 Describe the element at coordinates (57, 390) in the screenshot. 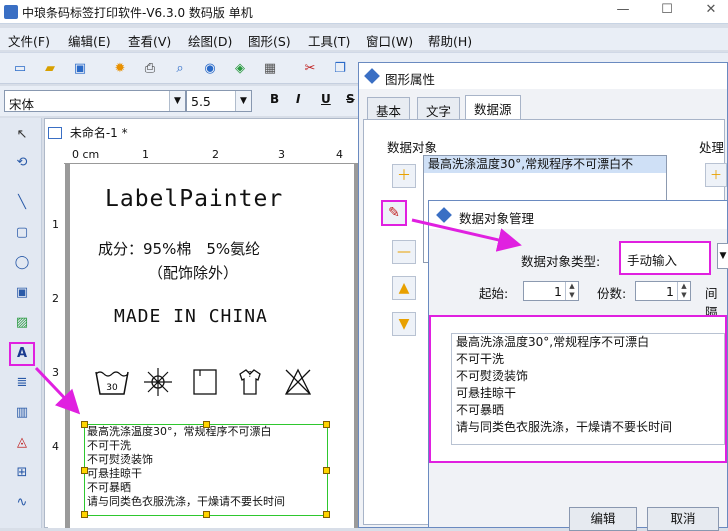

I see `arrow-text-tool` at that location.